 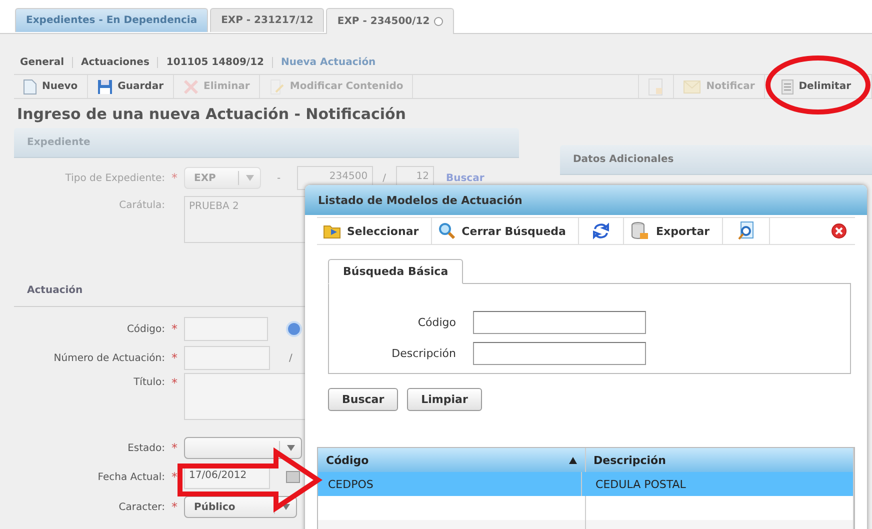 What do you see at coordinates (716, 160) in the screenshot?
I see `section-header: Datos Adicionales` at bounding box center [716, 160].